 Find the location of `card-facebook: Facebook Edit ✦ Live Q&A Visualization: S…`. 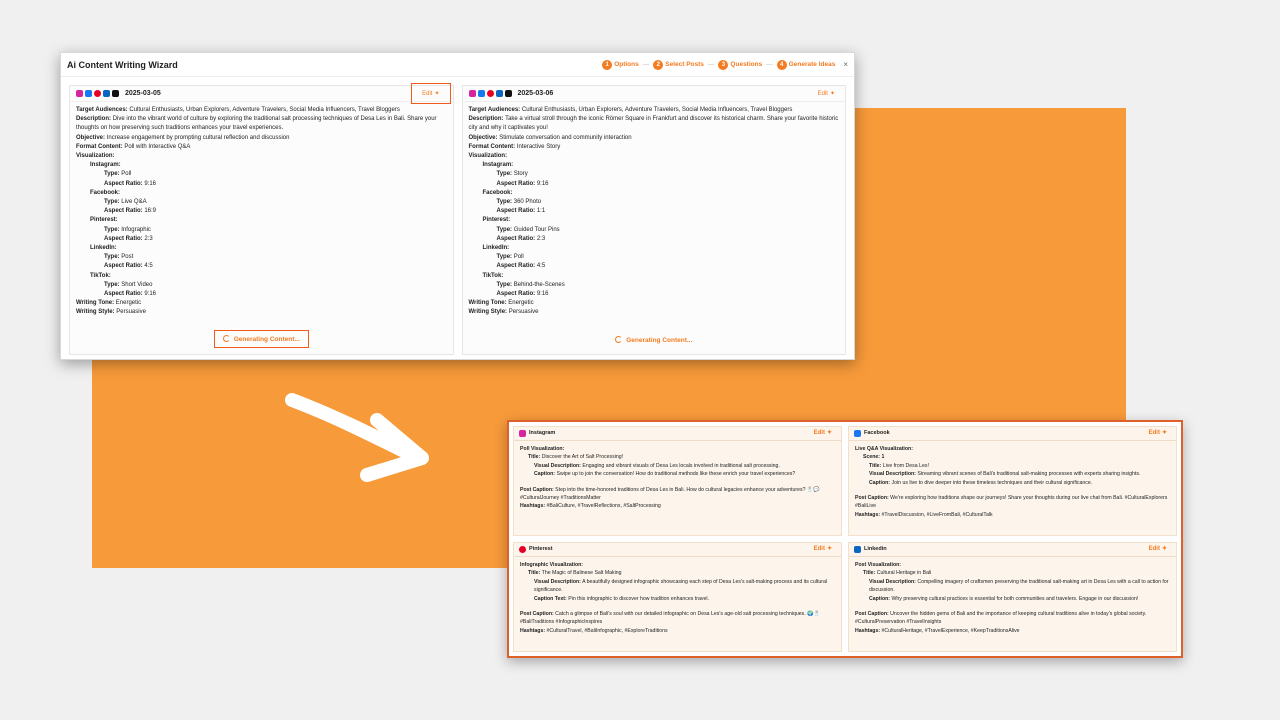

card-facebook: Facebook Edit ✦ Live Q&A Visualization: S… is located at coordinates (1012, 481).